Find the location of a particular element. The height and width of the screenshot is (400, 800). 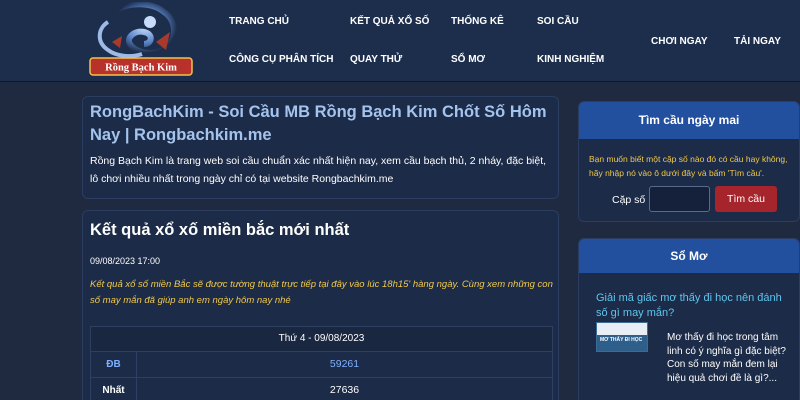

nav-ket-qua-xo-so: KẾT QUẢ XỔ SỐ is located at coordinates (389, 21).